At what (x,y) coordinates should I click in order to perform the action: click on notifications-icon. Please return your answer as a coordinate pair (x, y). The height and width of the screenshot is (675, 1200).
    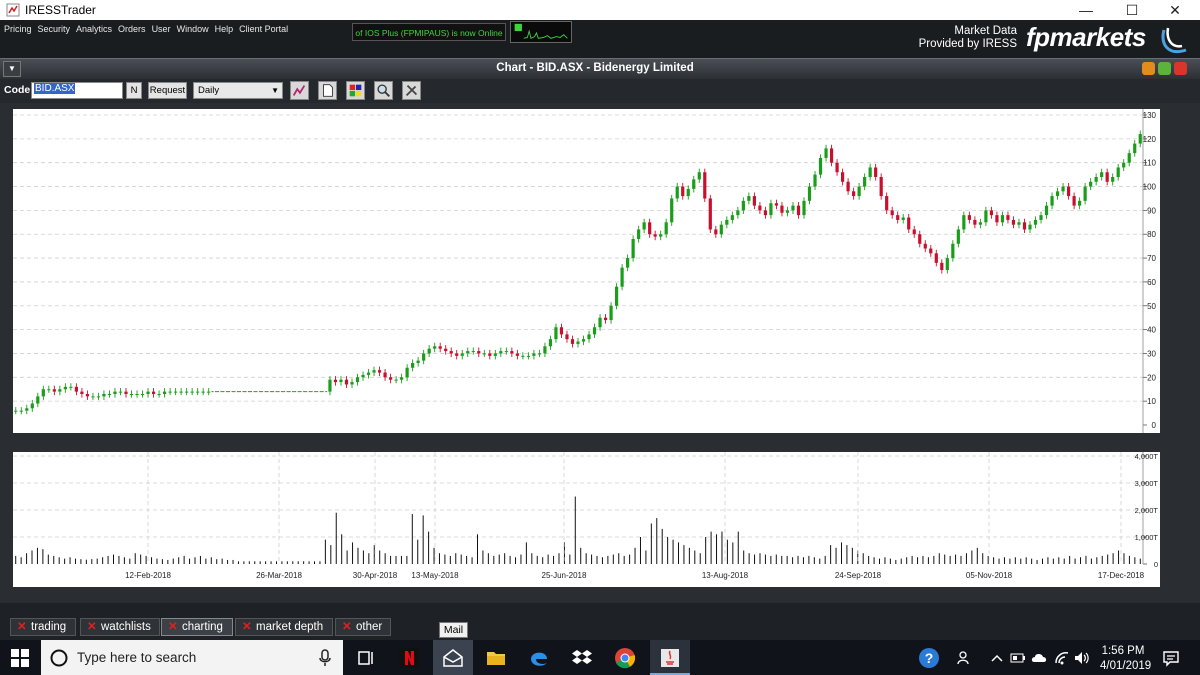
    Looking at the image, I should click on (1171, 658).